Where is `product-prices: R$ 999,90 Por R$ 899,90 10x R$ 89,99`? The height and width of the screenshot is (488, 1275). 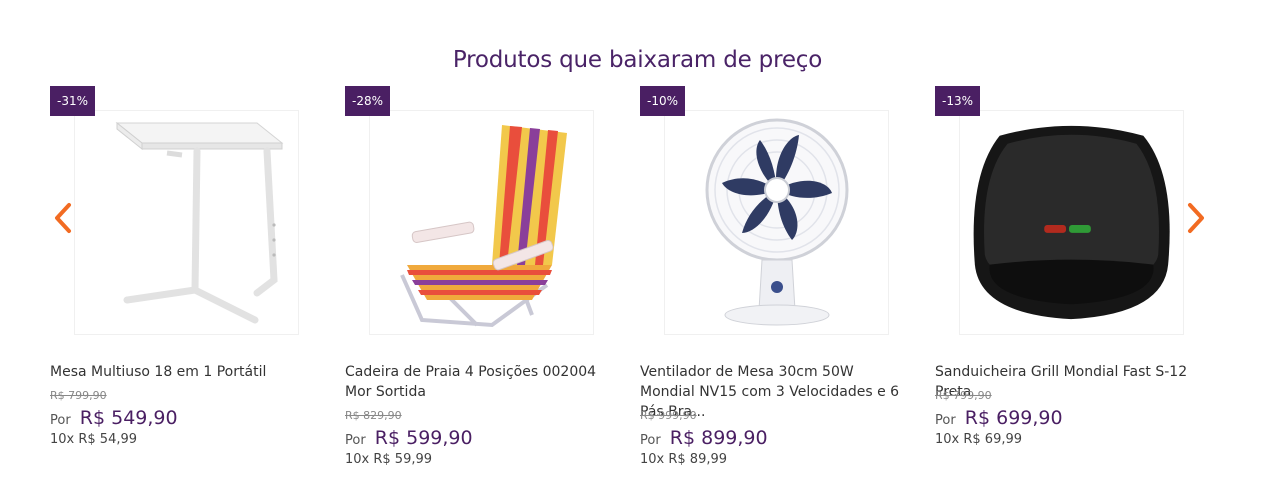 product-prices: R$ 999,90 Por R$ 899,90 10x R$ 89,99 is located at coordinates (775, 437).